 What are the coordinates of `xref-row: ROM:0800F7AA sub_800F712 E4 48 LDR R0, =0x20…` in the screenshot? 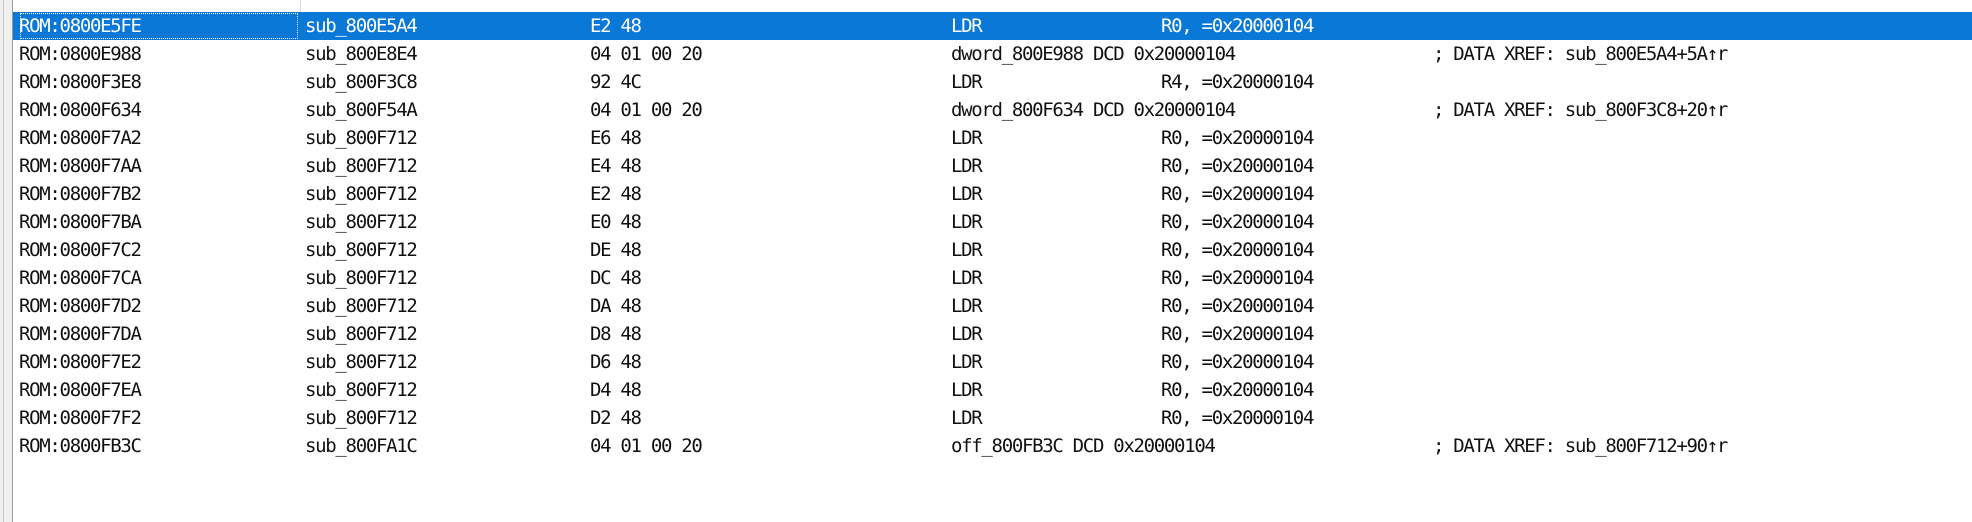 It's located at (992, 166).